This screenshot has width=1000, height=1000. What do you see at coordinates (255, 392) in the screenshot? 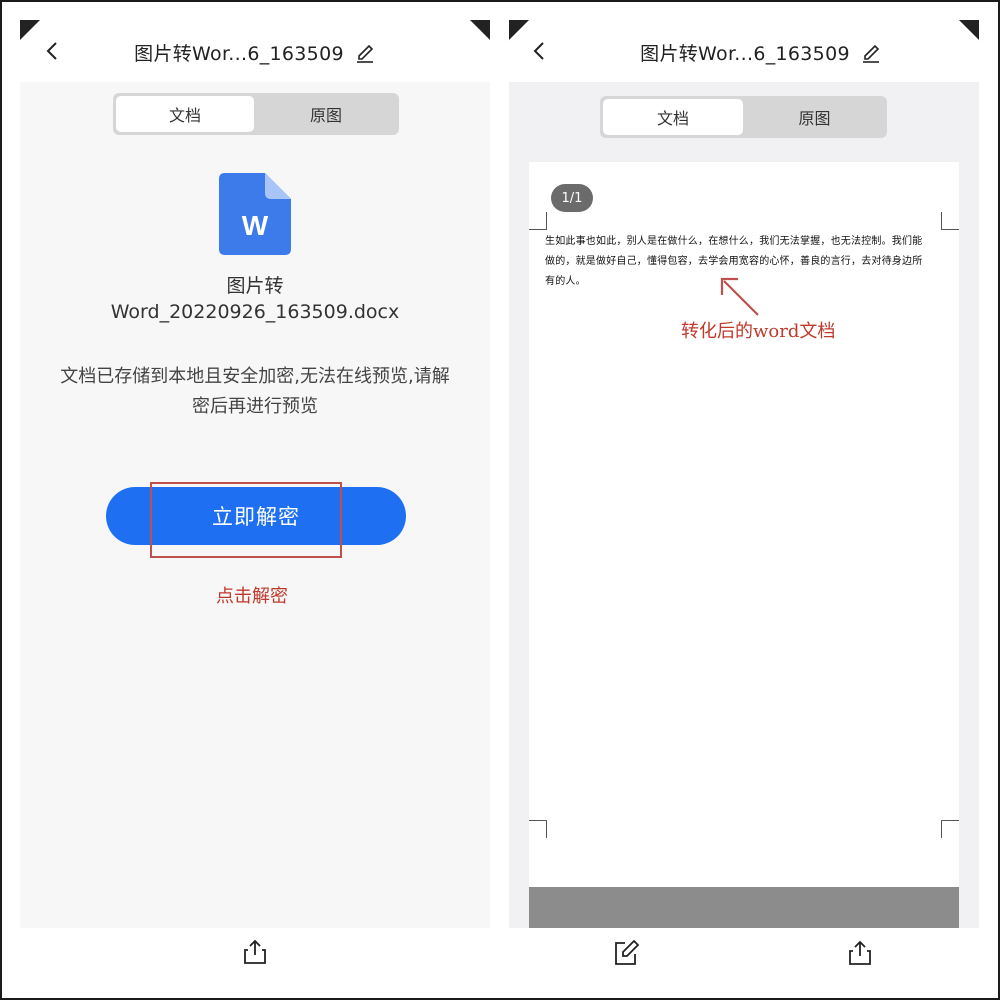
I see `encryption-notice: 文档已存储到本地且安全加密,无法在线预览,请解 密后再进行预览` at bounding box center [255, 392].